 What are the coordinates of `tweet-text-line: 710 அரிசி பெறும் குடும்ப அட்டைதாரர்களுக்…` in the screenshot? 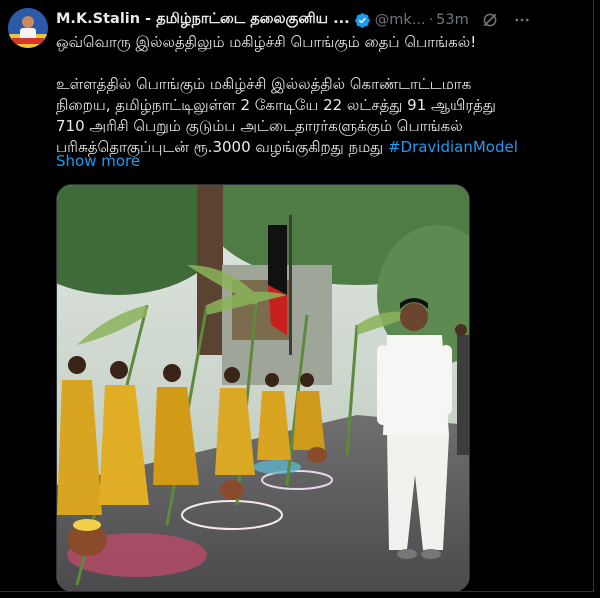 It's located at (259, 126).